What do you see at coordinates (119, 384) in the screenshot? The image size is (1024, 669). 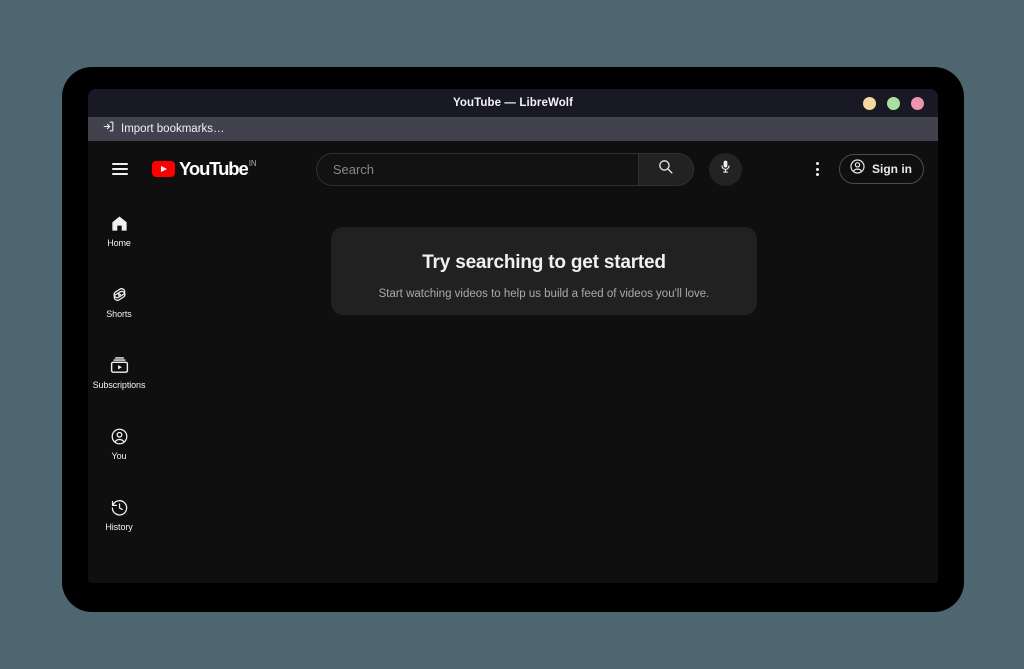 I see `sidebar-item-label: Subscriptions` at bounding box center [119, 384].